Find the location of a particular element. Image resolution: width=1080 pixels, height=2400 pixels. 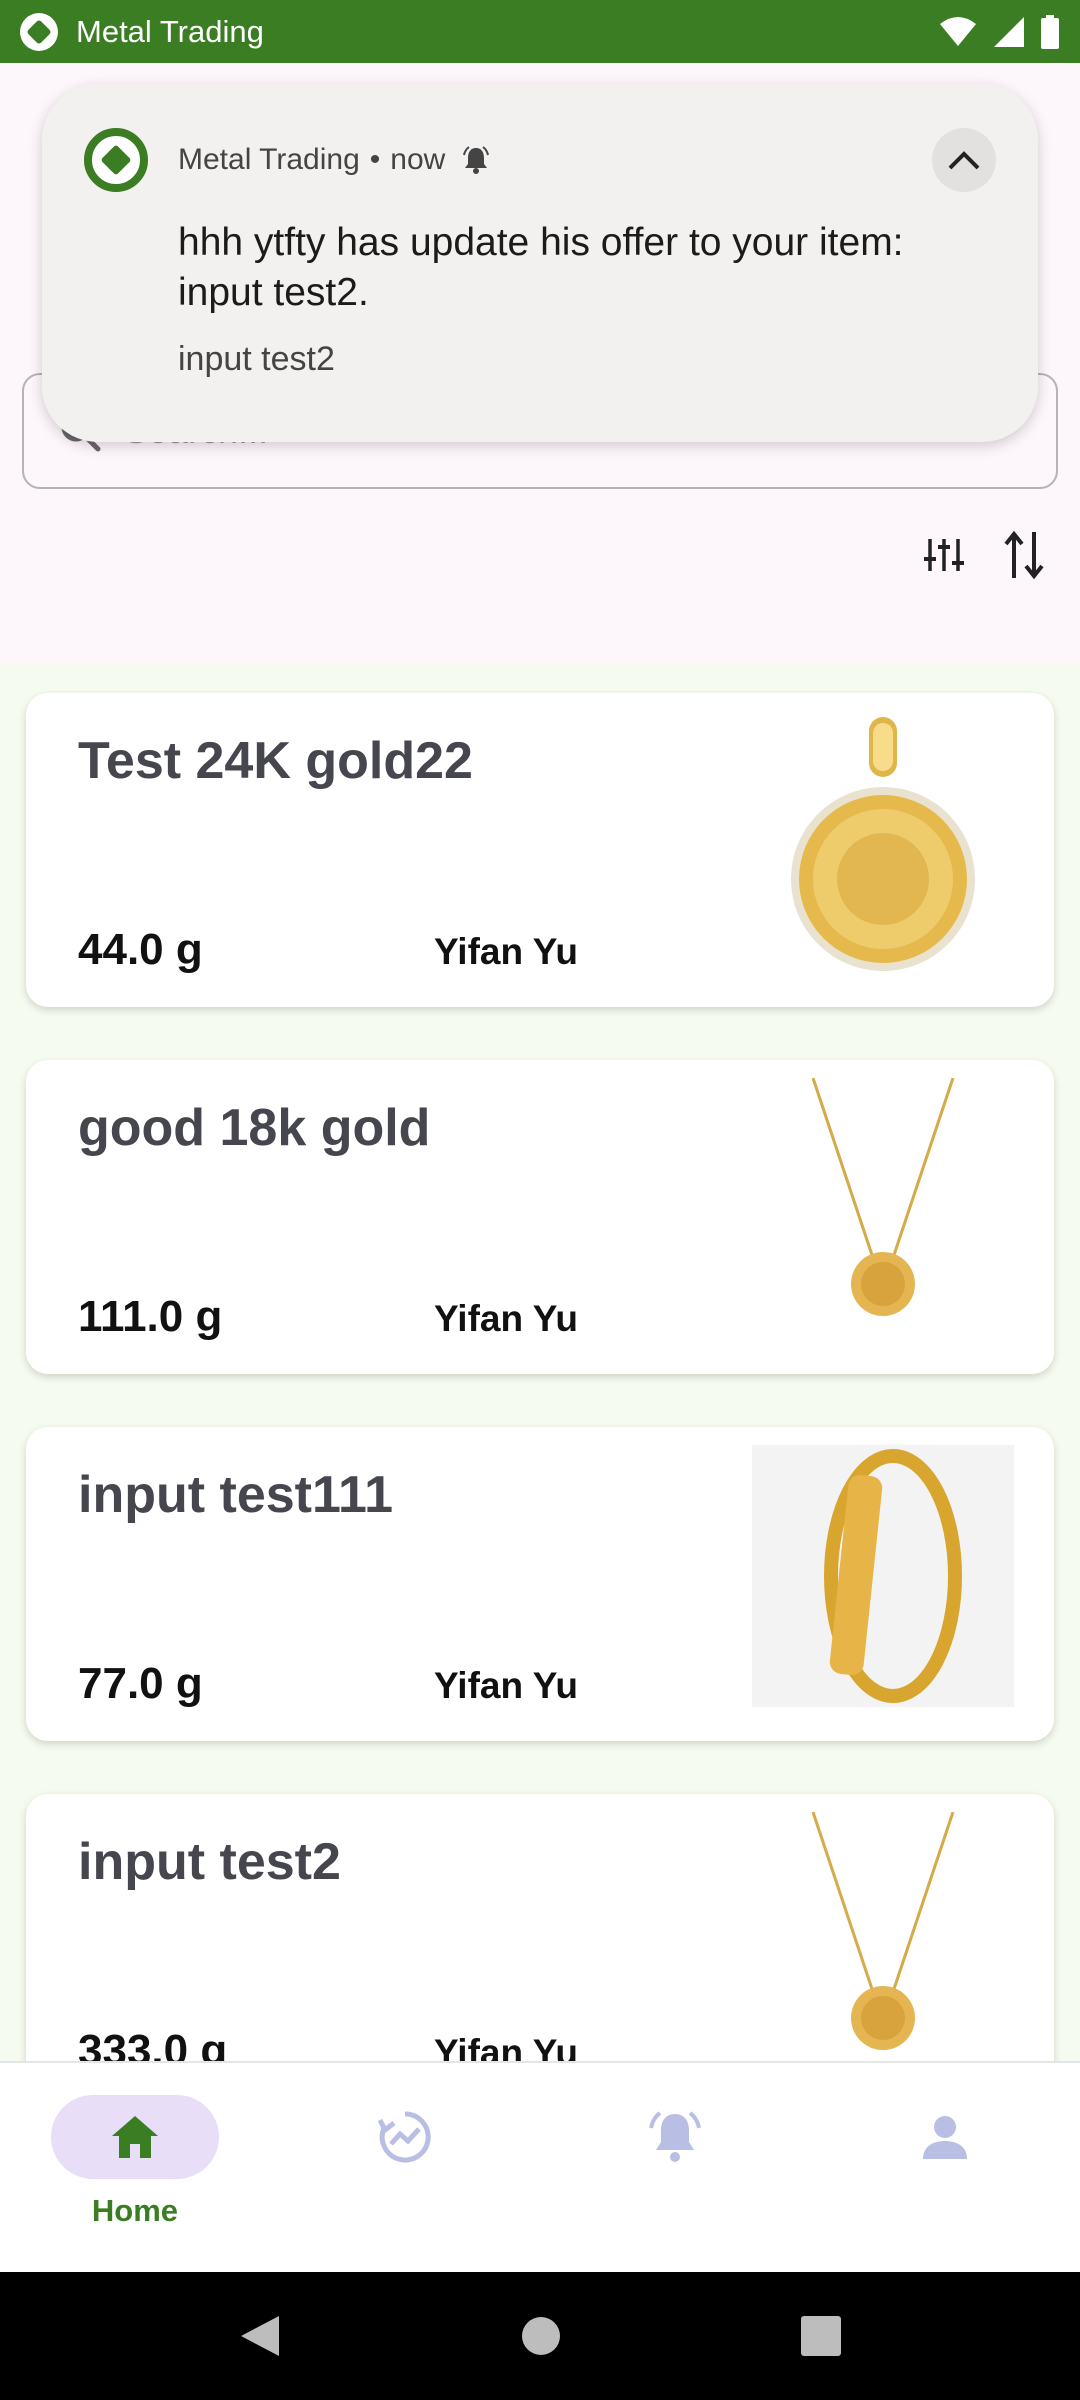

filter-icon is located at coordinates (944, 555).